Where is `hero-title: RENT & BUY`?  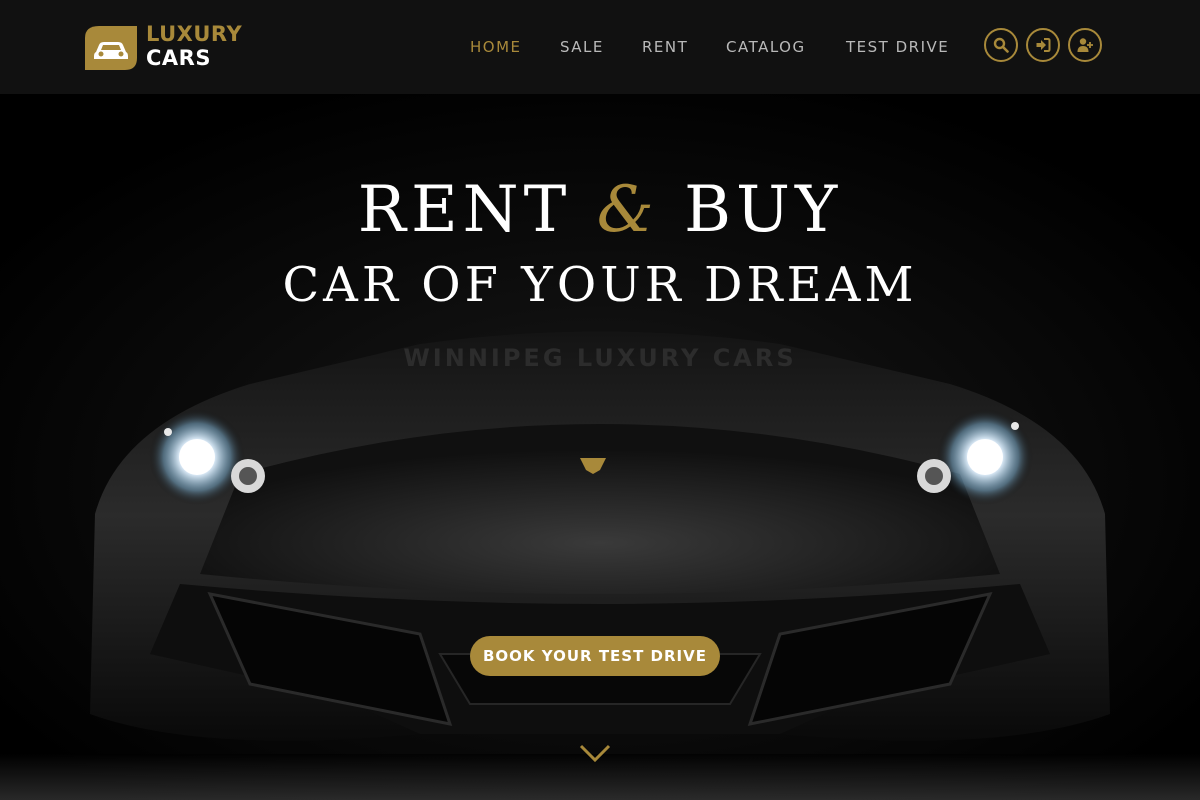 hero-title: RENT & BUY is located at coordinates (600, 210).